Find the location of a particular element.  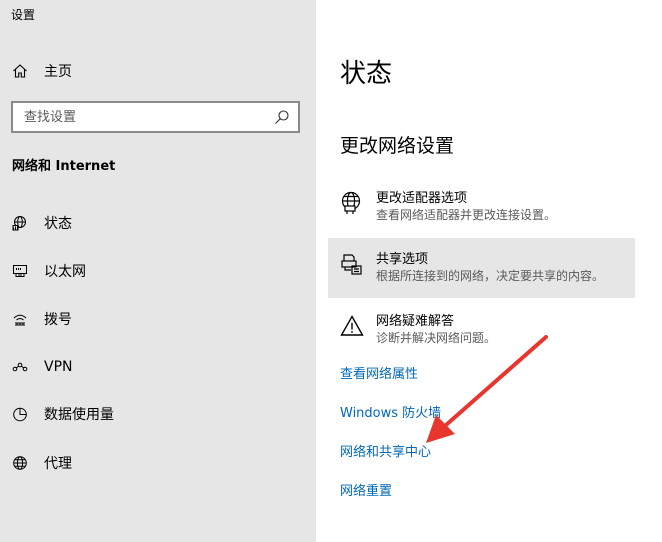

dialup-icon is located at coordinates (20, 320).